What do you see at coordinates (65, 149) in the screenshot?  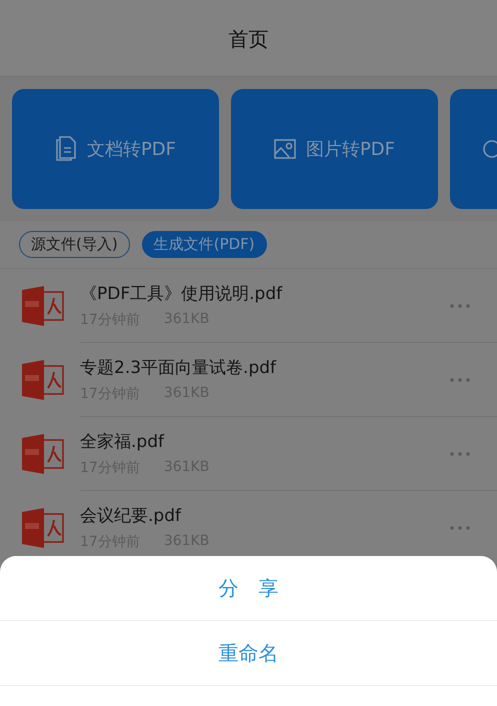 I see `document-icon` at bounding box center [65, 149].